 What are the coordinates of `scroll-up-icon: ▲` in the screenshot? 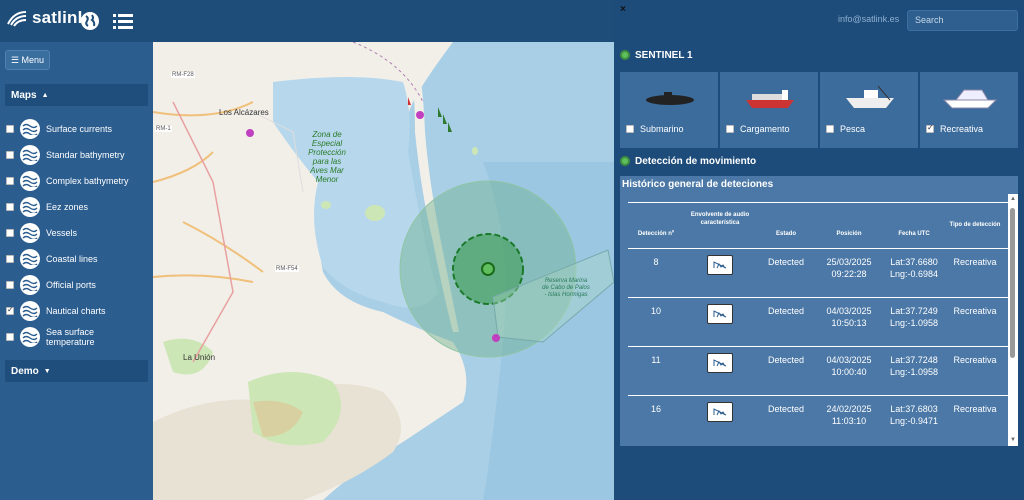 It's located at (1013, 199).